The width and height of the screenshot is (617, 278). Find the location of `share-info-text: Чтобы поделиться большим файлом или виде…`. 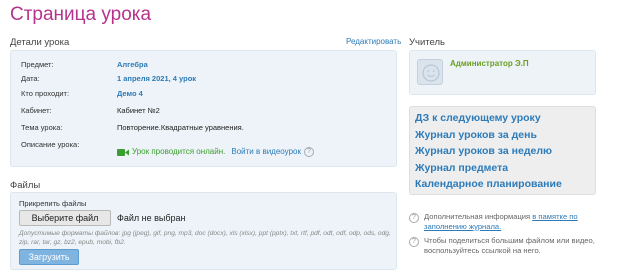

share-info-text: Чтобы поделиться большим файлом или виде… is located at coordinates (509, 245).